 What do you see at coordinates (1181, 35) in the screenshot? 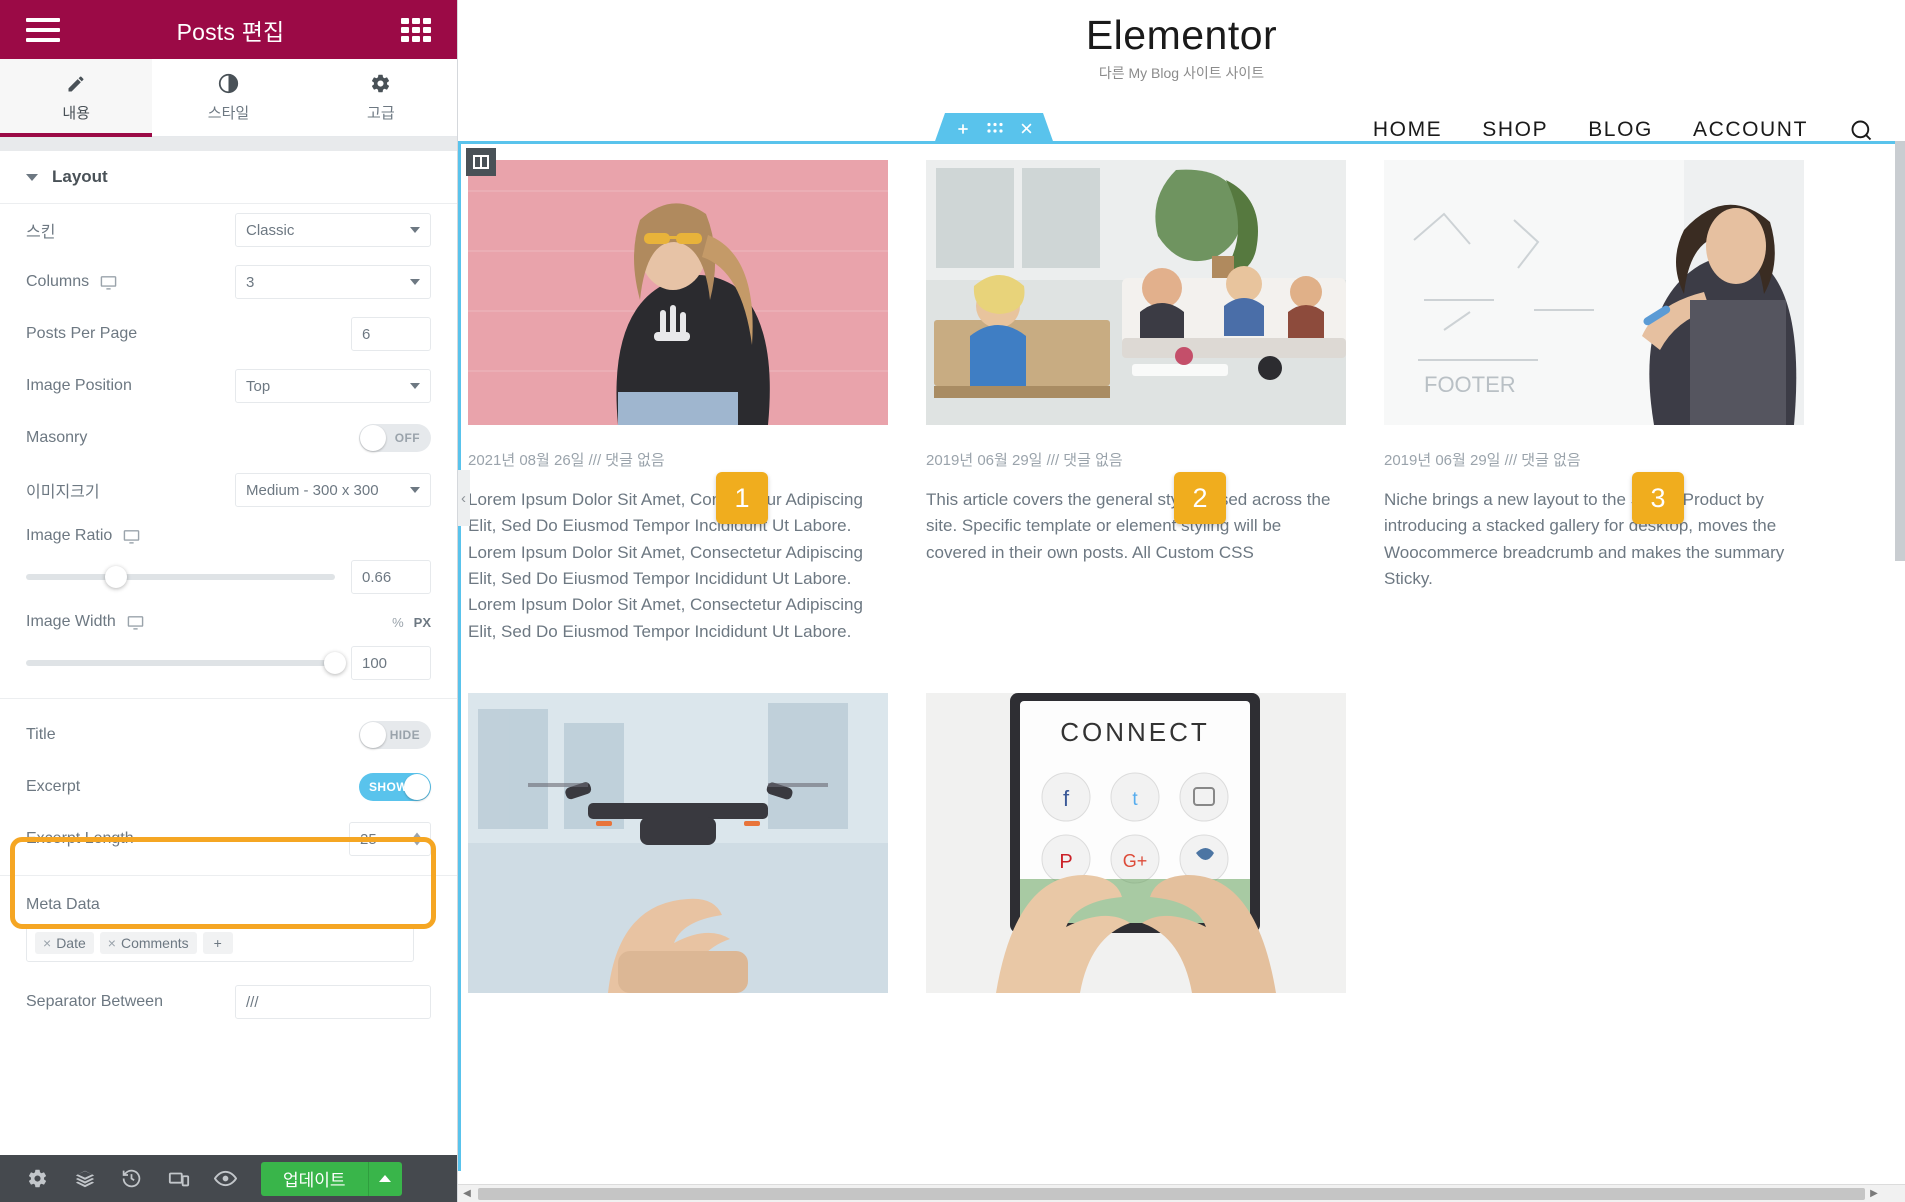
I see `site-title: Elementor` at bounding box center [1181, 35].